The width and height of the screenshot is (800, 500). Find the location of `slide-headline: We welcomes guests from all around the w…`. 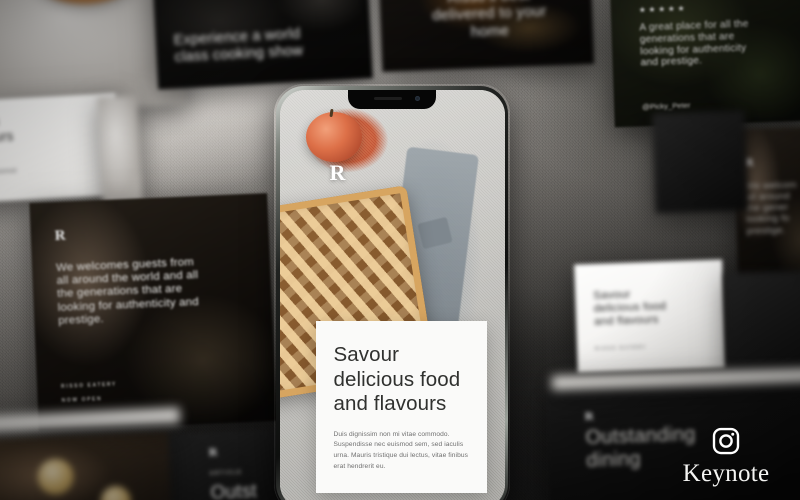

slide-headline: We welcomes guests from all around the w… is located at coordinates (127, 291).